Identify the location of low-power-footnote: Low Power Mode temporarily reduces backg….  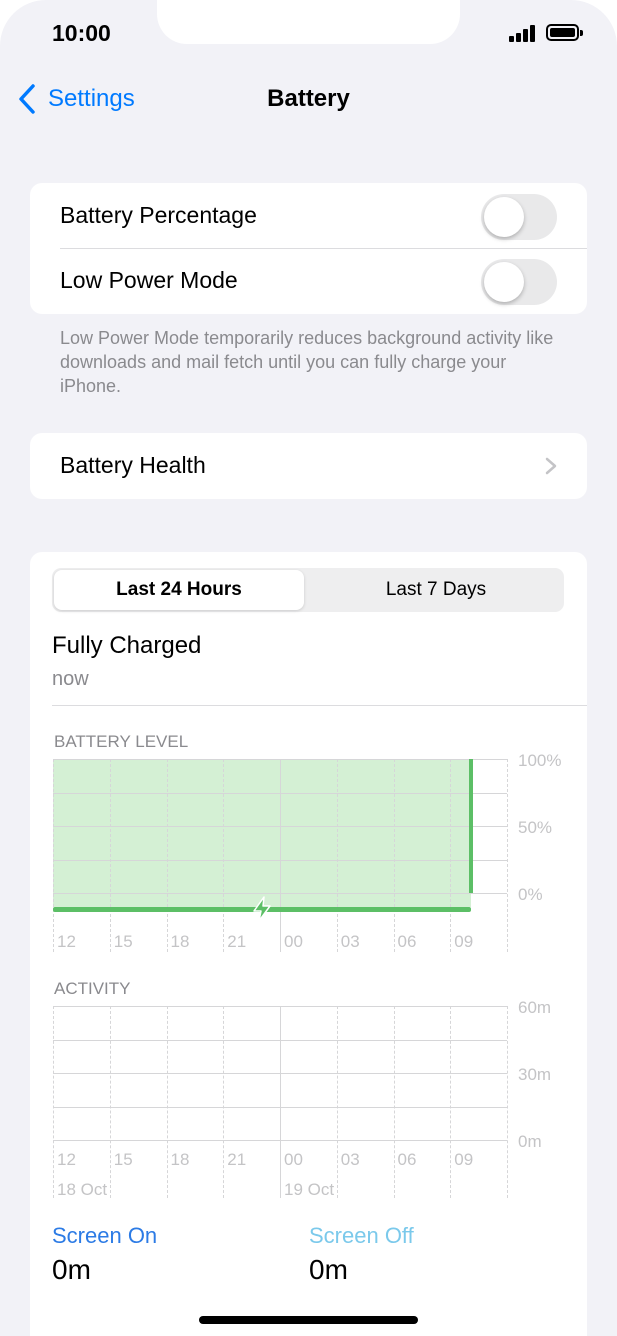
(307, 362).